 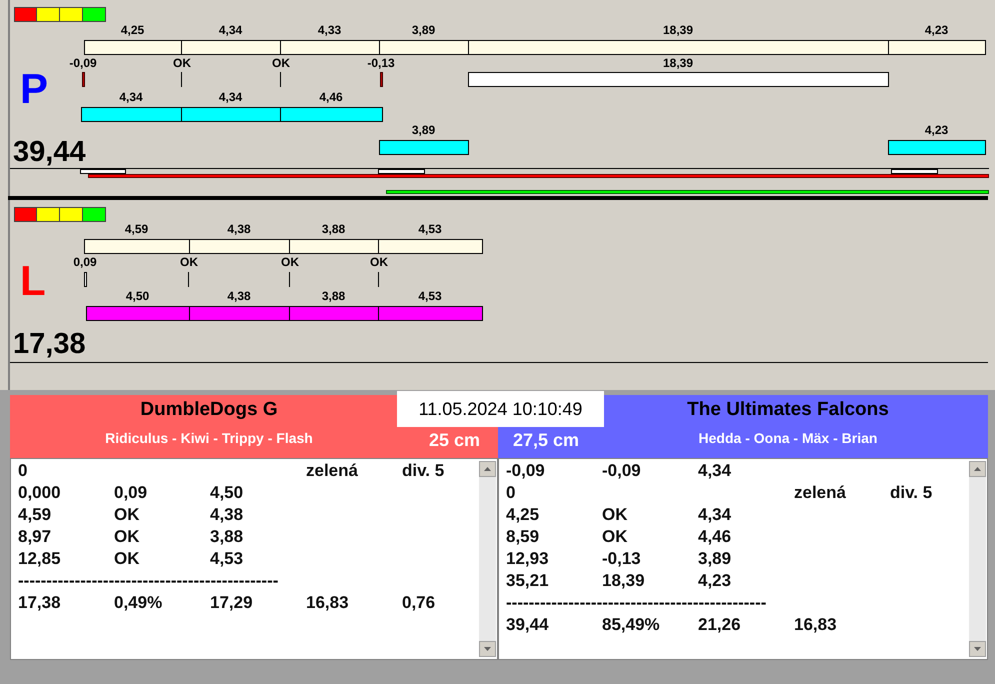 What do you see at coordinates (39, 558) in the screenshot?
I see `list-cell: 12,85` at bounding box center [39, 558].